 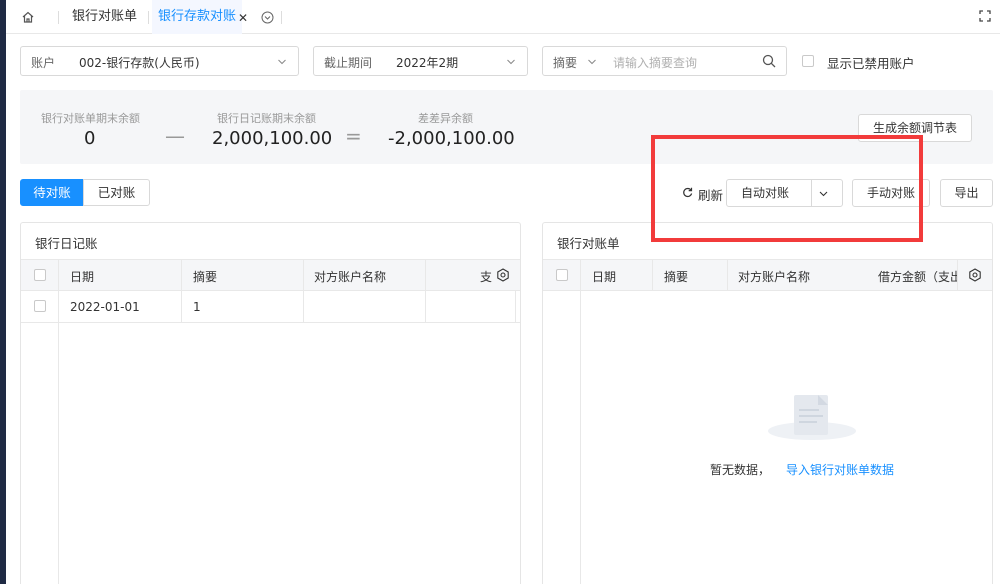 What do you see at coordinates (891, 193) in the screenshot?
I see `manual-reconcile-button: 手动对账` at bounding box center [891, 193].